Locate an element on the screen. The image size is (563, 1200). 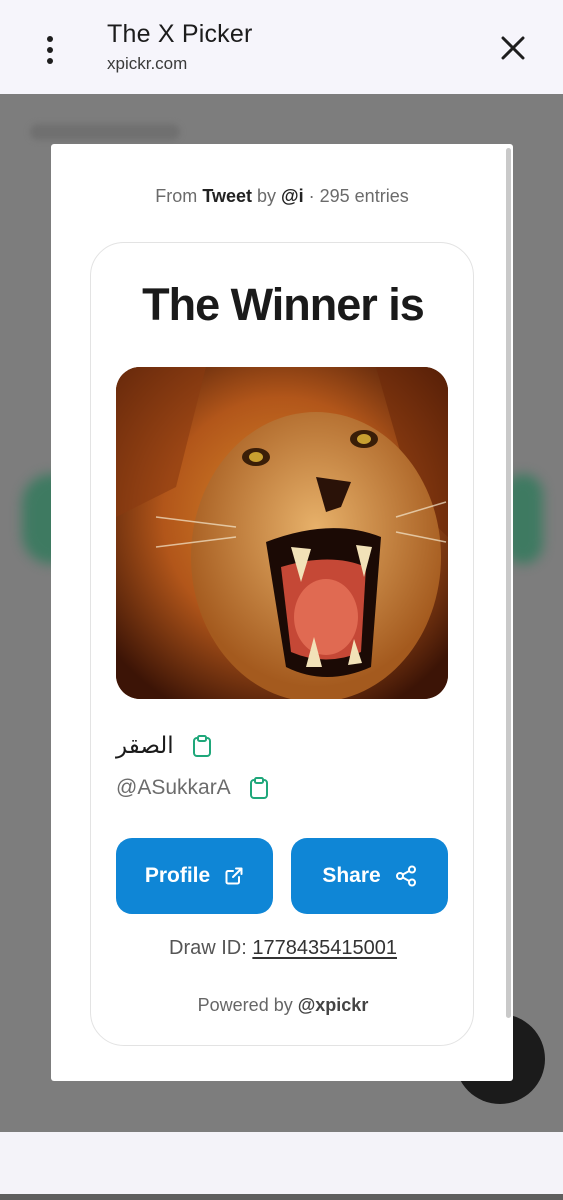
browser-title-block: The X Picker xpickr.com is located at coordinates (180, 47).